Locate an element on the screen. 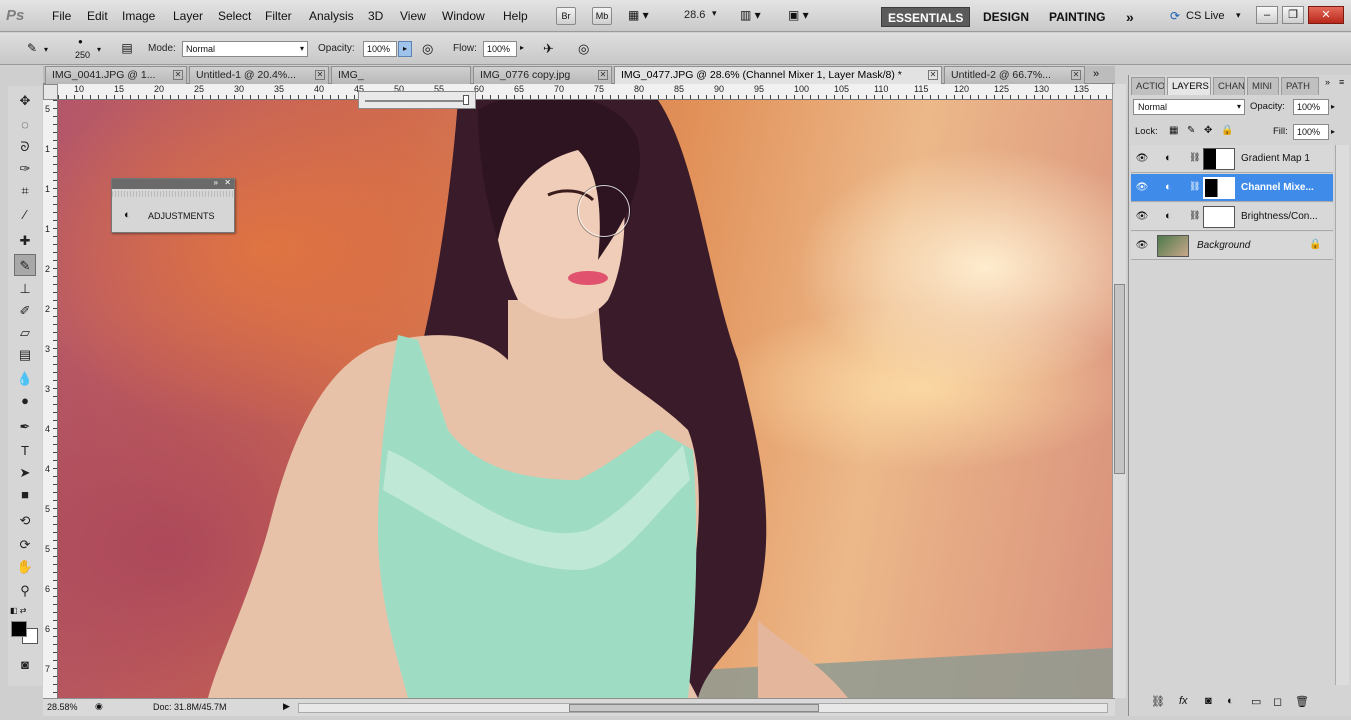 Image resolution: width=1351 pixels, height=720 pixels. quick-mask-icon: ◙ is located at coordinates (25, 665).